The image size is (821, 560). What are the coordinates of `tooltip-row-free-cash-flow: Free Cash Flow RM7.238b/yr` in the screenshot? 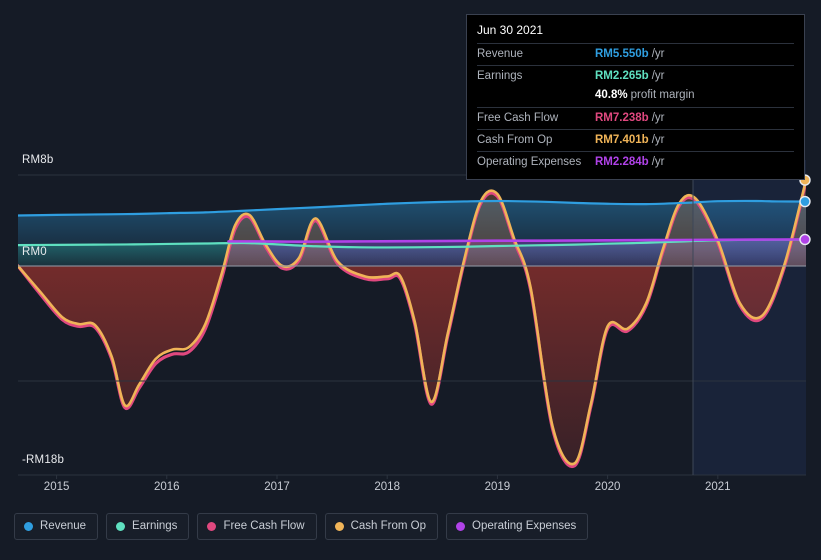 It's located at (635, 118).